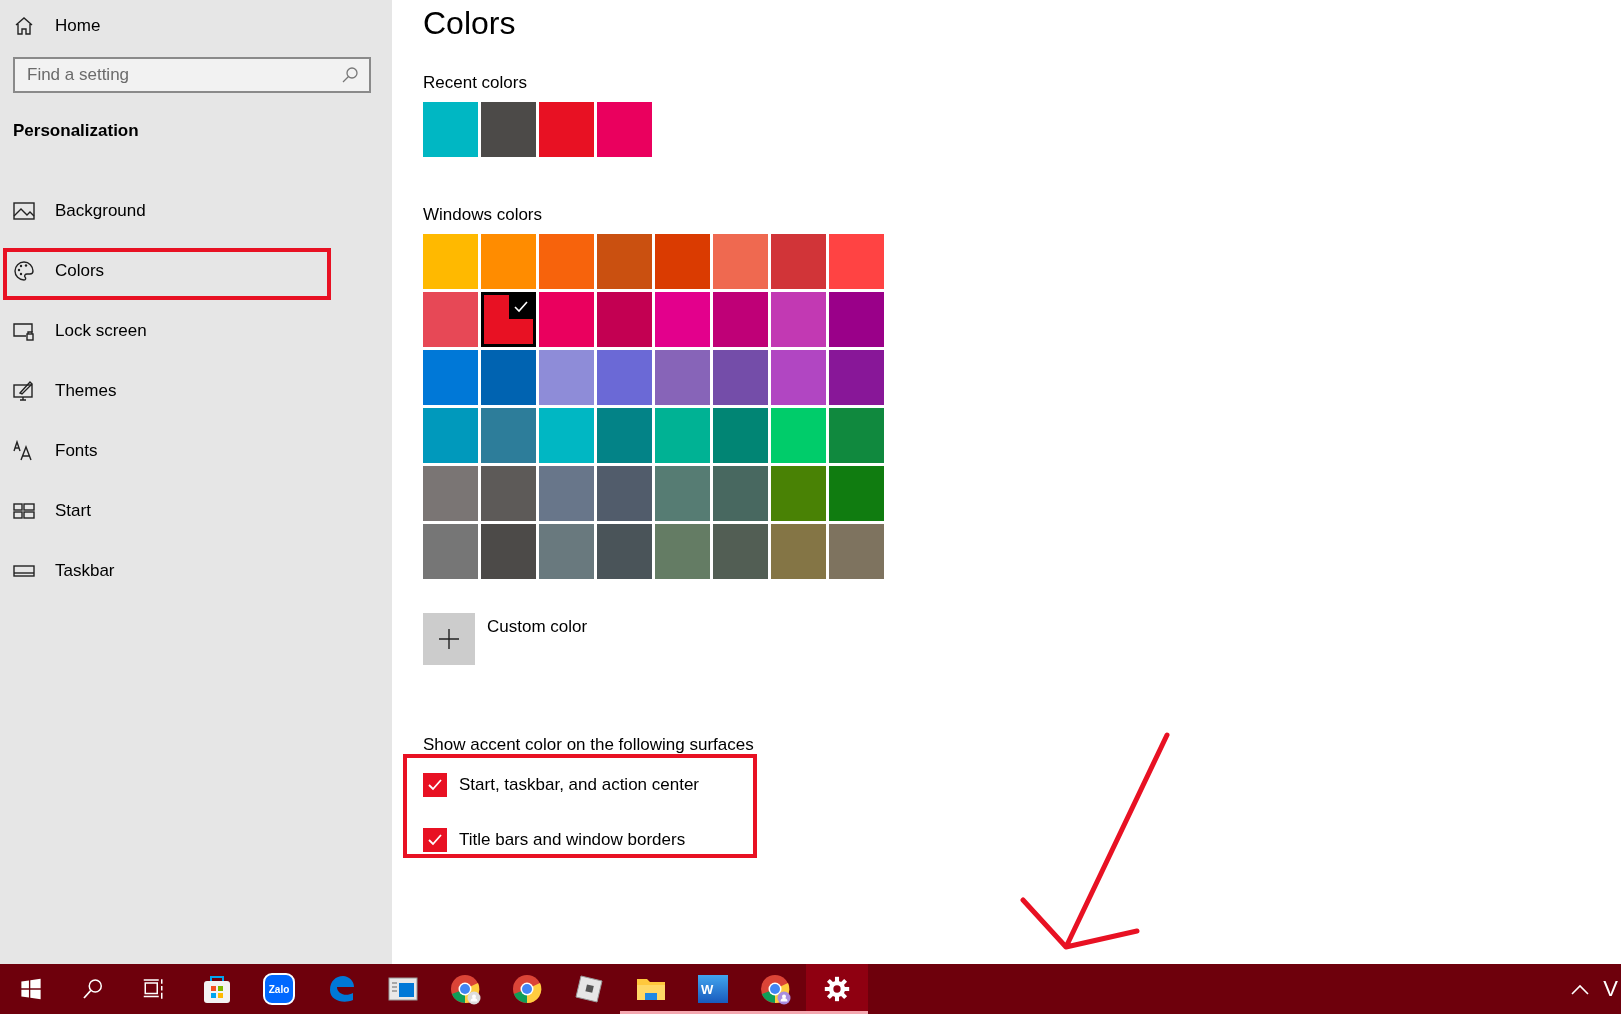 The width and height of the screenshot is (1621, 1014). Describe the element at coordinates (196, 451) in the screenshot. I see `sidebar-item: Fonts` at that location.